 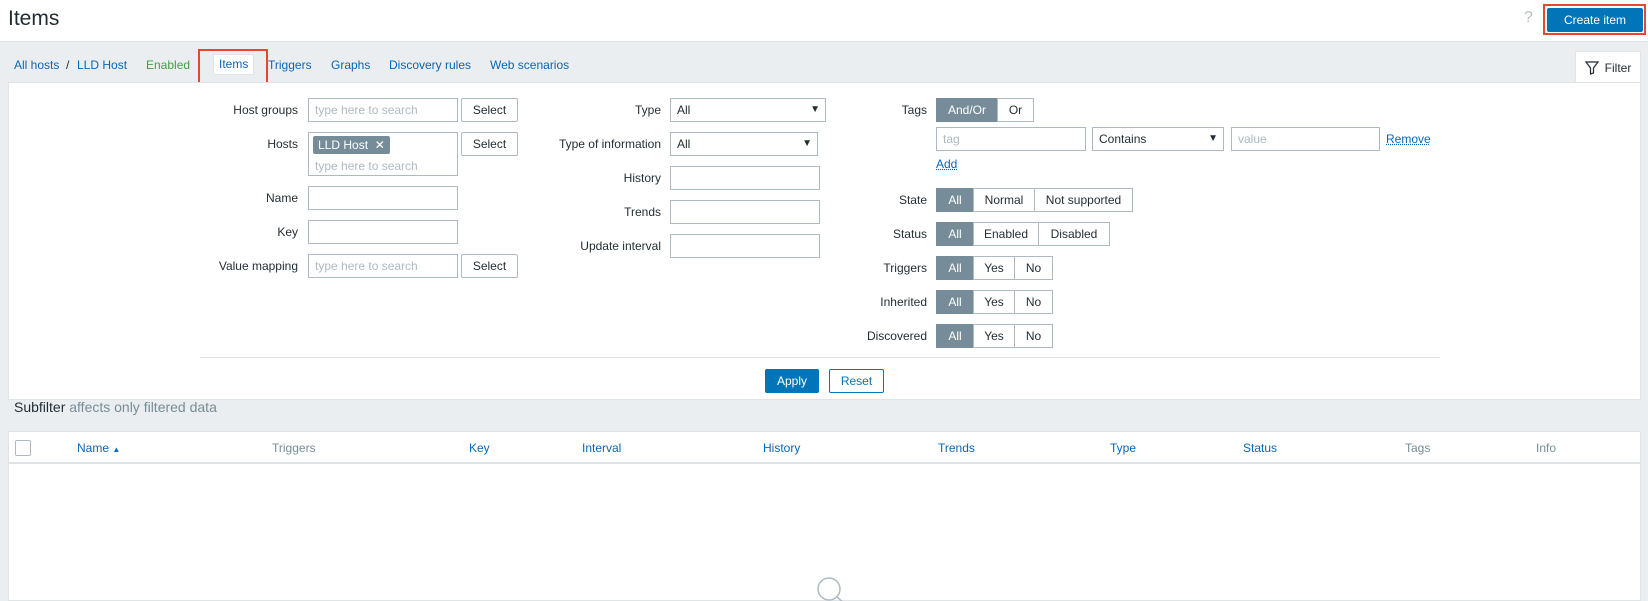 I want to click on filter-tab-label: Filter, so click(x=1618, y=67).